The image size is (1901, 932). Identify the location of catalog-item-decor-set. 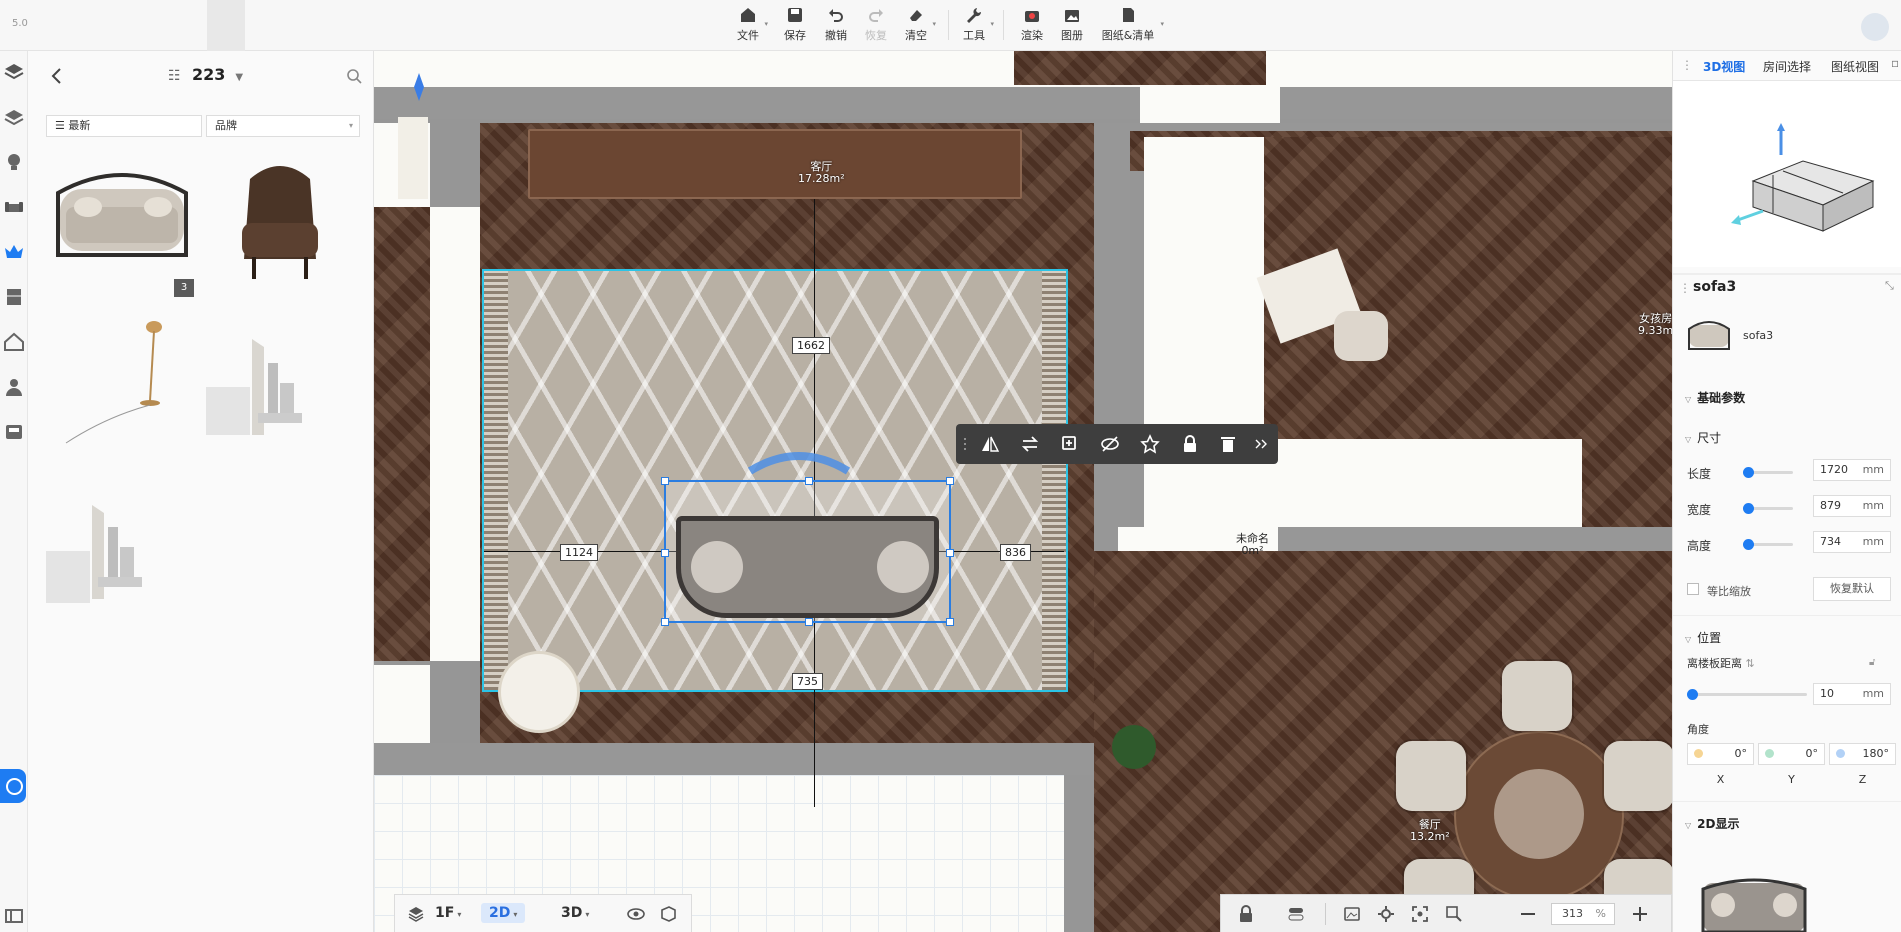
(280, 391).